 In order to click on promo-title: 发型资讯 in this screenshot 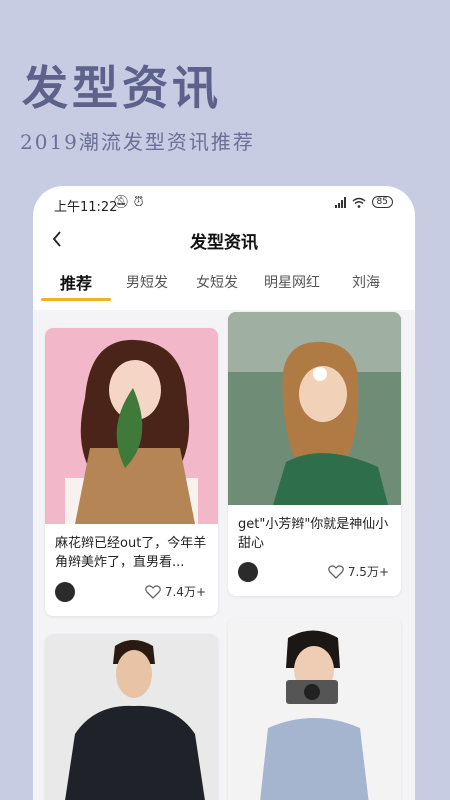, I will do `click(122, 88)`.